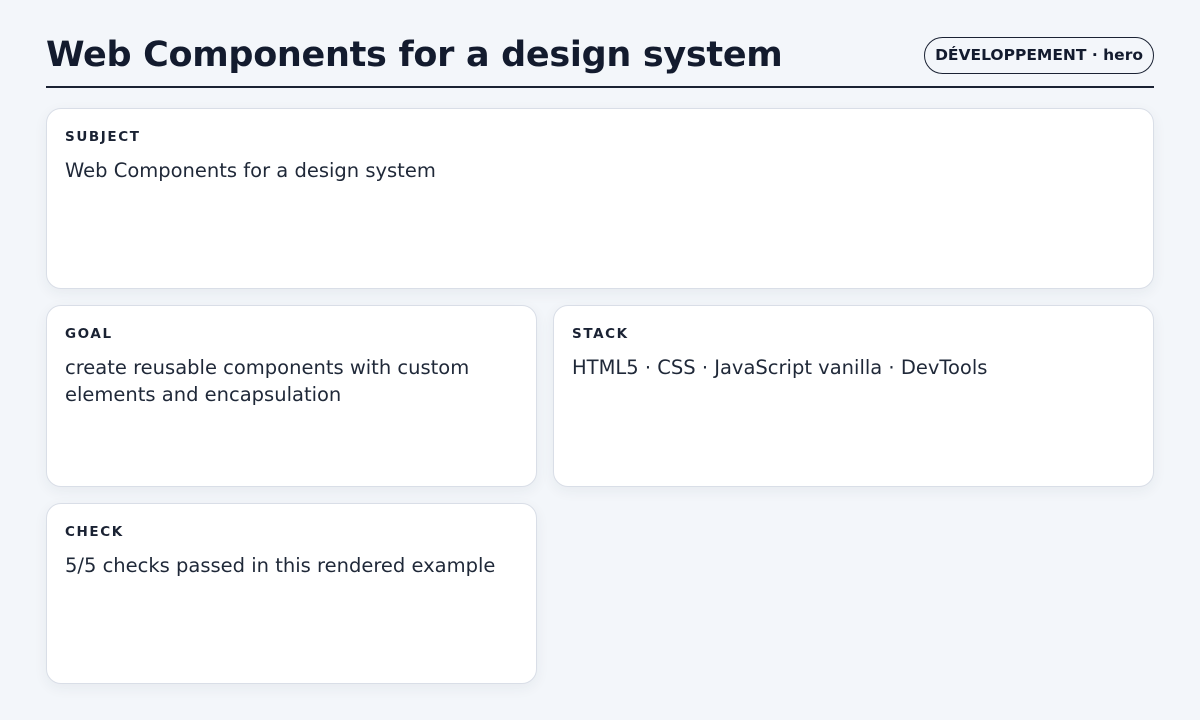  What do you see at coordinates (250, 170) in the screenshot?
I see `subject-value: Web Components for a design system` at bounding box center [250, 170].